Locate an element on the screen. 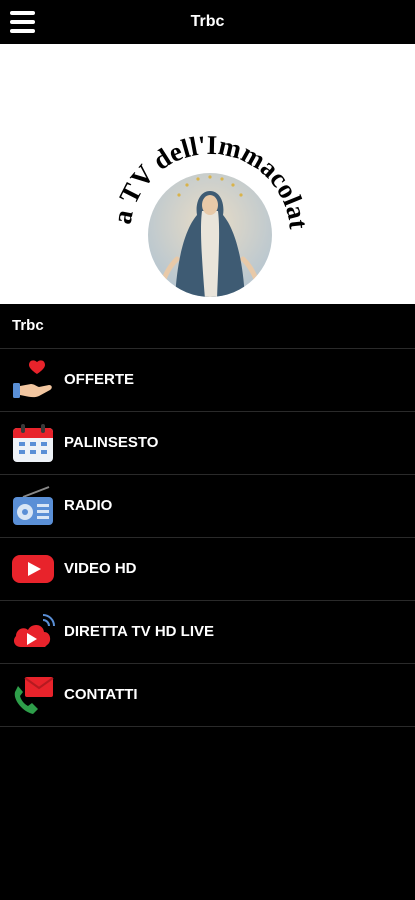  menu-item-contatti: CONTATTI is located at coordinates (207, 695).